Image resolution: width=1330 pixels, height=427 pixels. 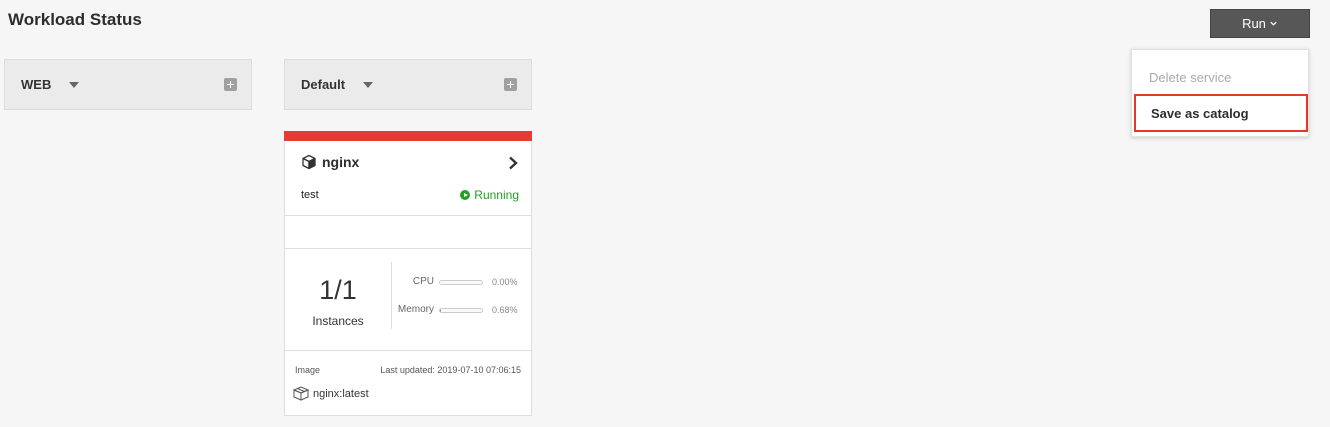 I want to click on image-label: Image, so click(x=308, y=370).